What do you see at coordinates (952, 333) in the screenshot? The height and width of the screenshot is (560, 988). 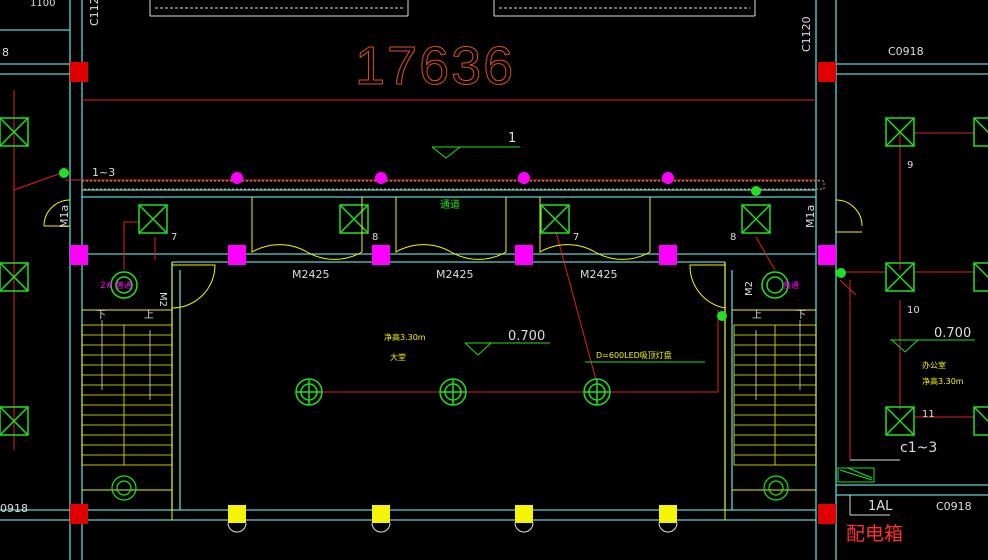 I see `office-elevation: 0.700` at bounding box center [952, 333].